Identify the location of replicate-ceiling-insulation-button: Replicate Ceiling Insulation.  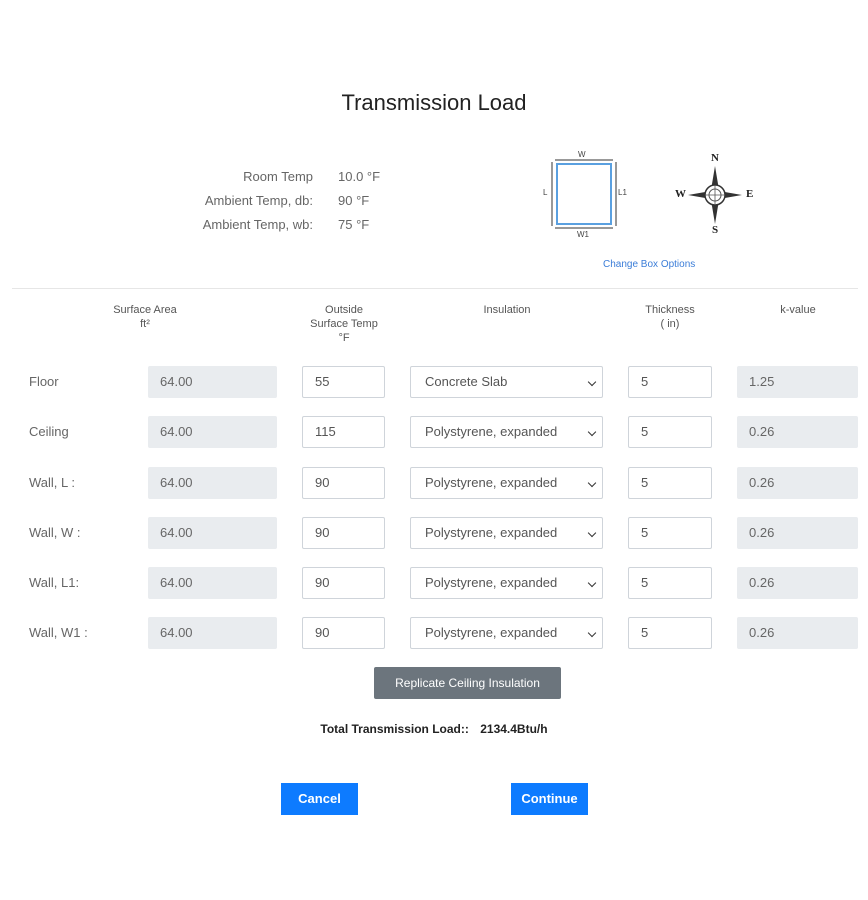
(467, 683).